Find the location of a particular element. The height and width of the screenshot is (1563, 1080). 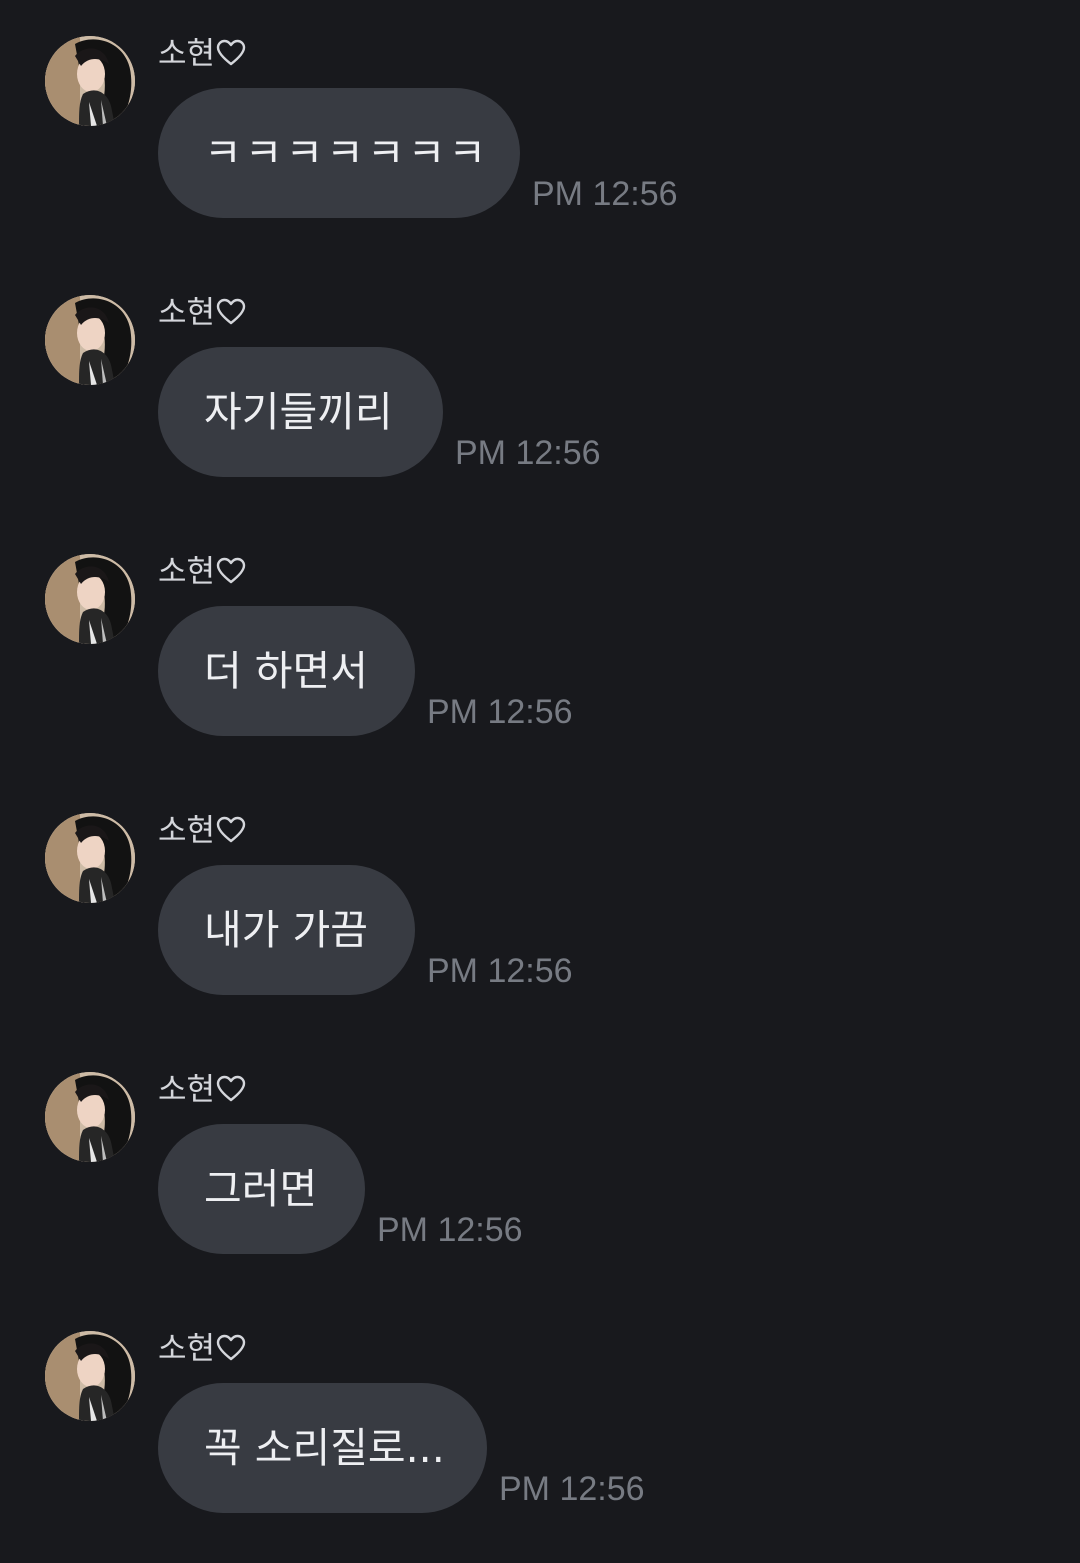

message-bubble: ㅋㅋㅋㅋㅋㅋㅋ is located at coordinates (339, 153).